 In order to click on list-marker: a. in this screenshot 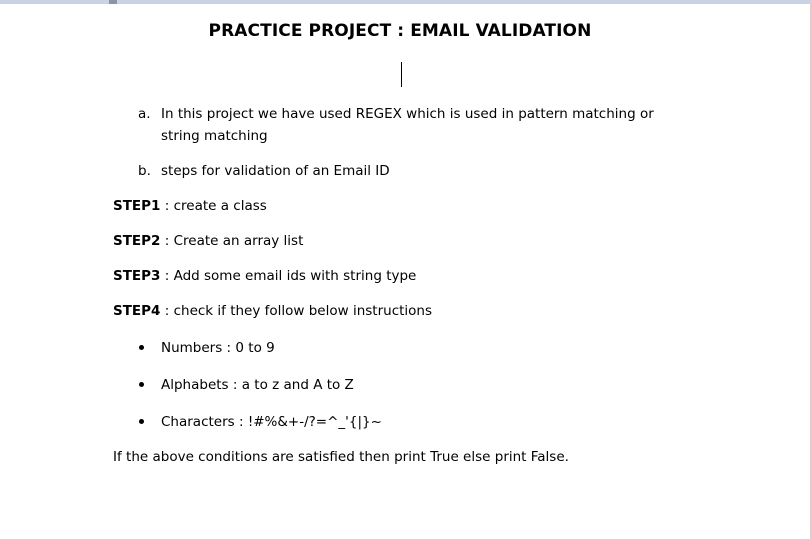, I will do `click(144, 114)`.